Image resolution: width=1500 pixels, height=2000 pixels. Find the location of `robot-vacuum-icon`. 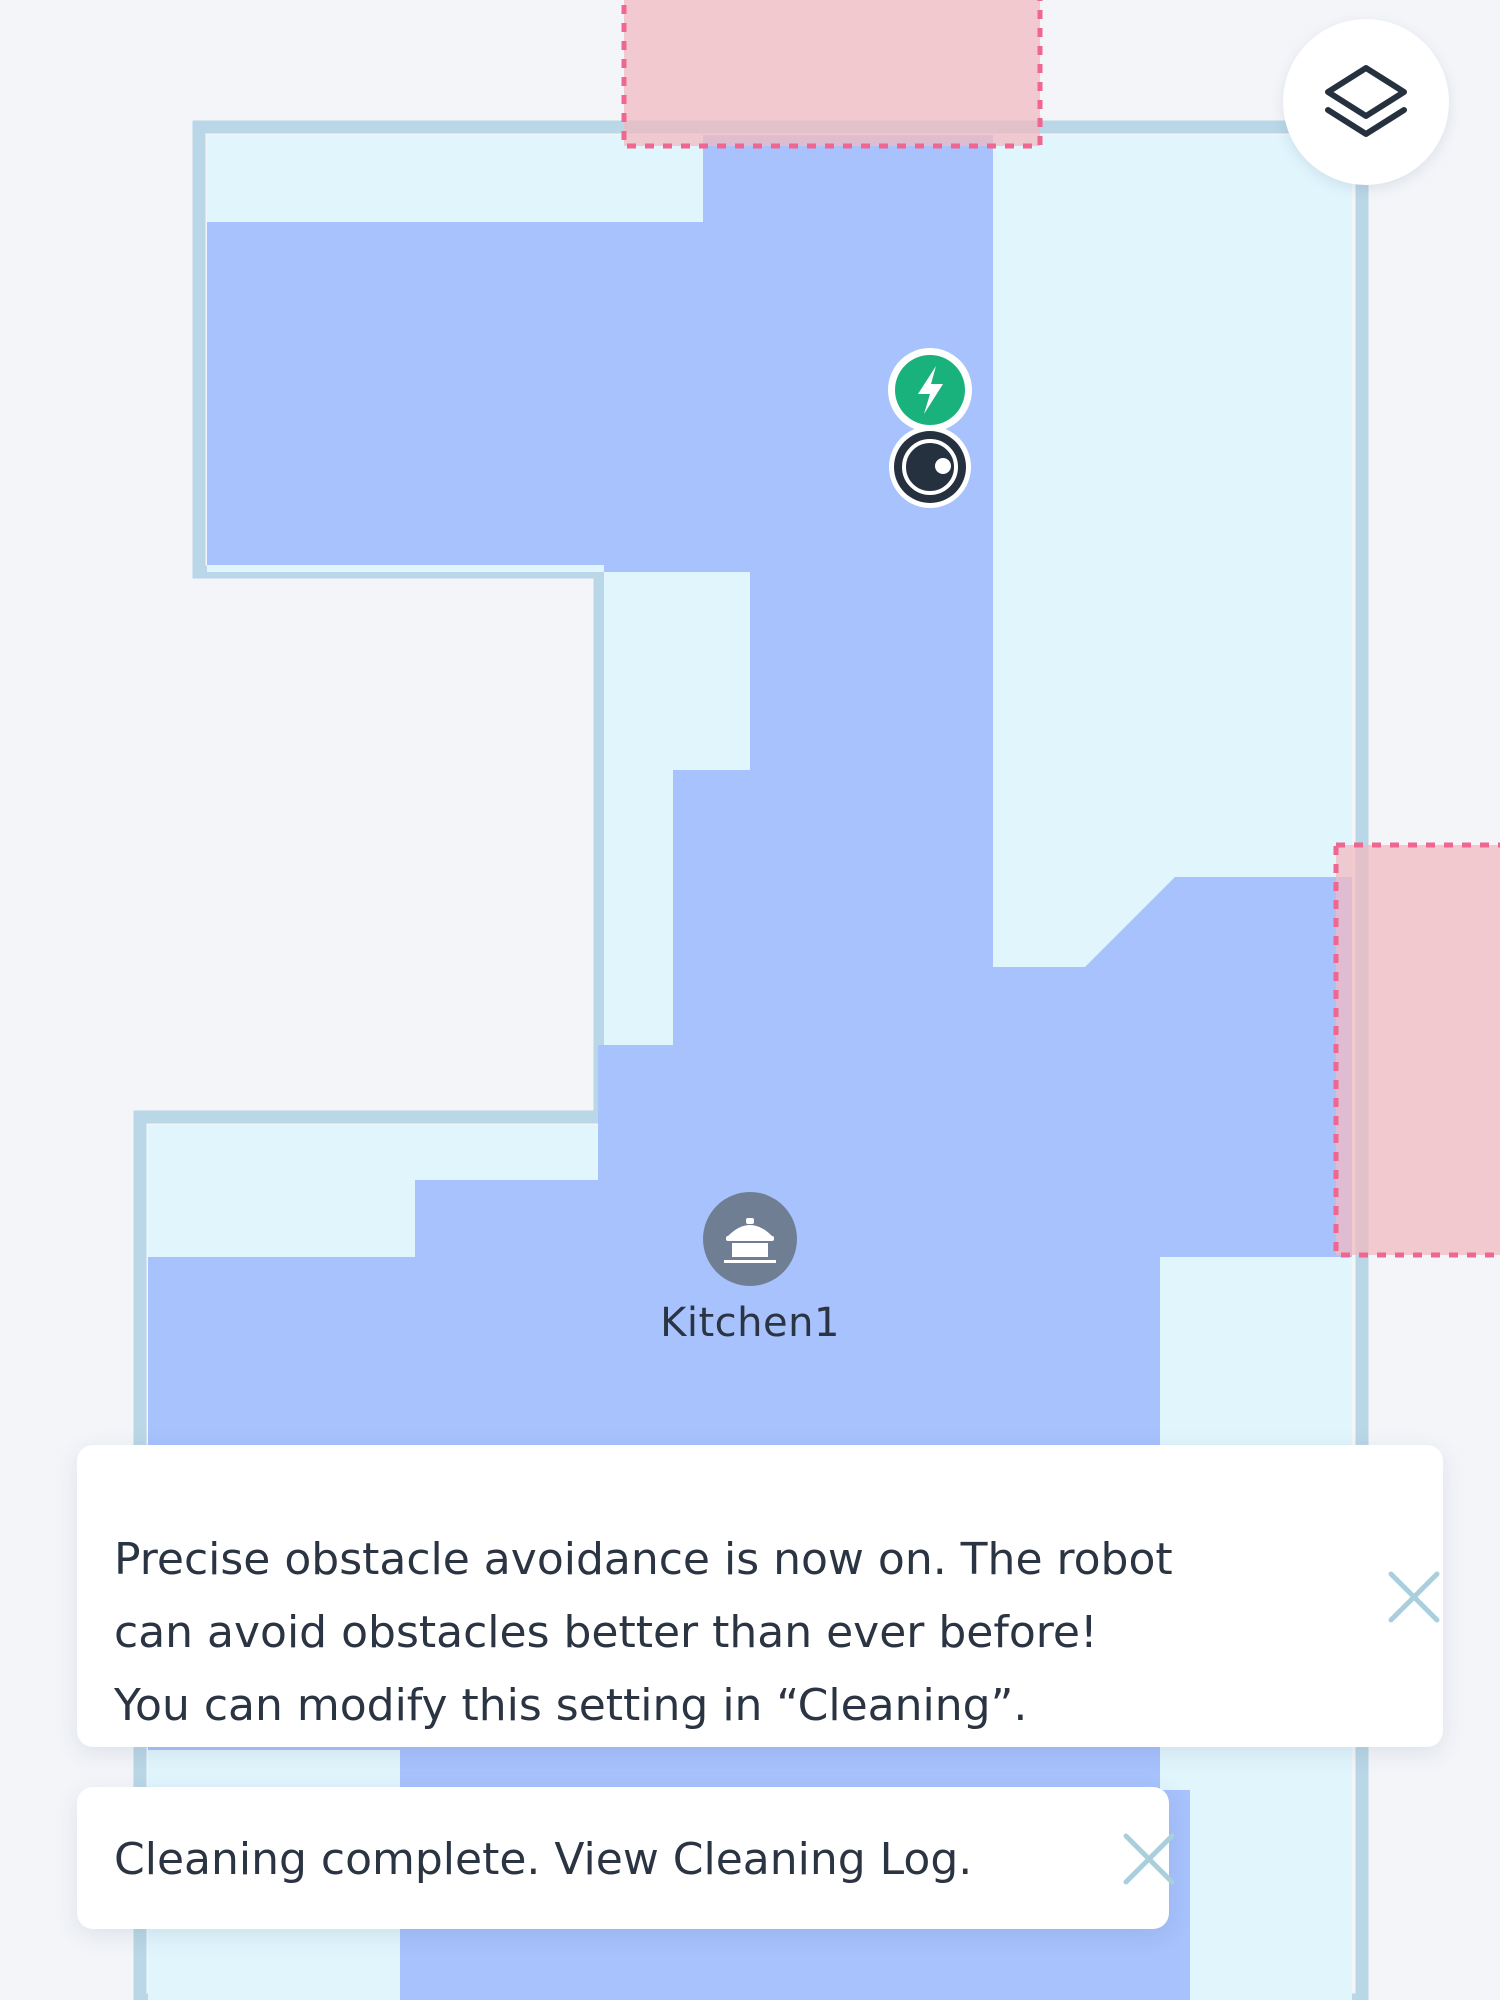

robot-vacuum-icon is located at coordinates (930, 467).